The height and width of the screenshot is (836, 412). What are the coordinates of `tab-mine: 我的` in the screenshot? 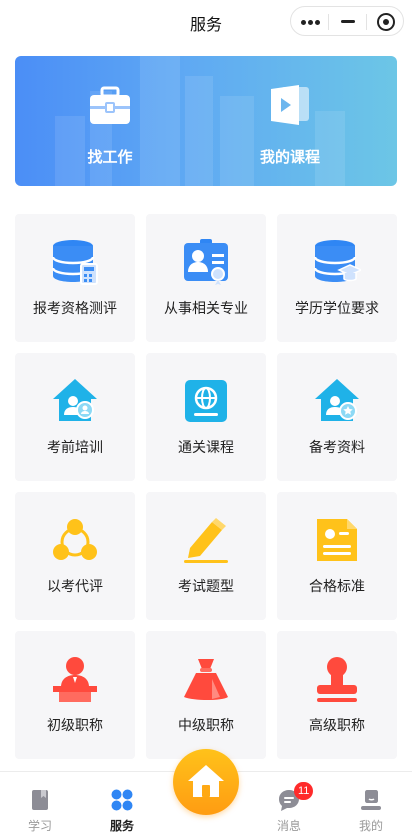 It's located at (371, 804).